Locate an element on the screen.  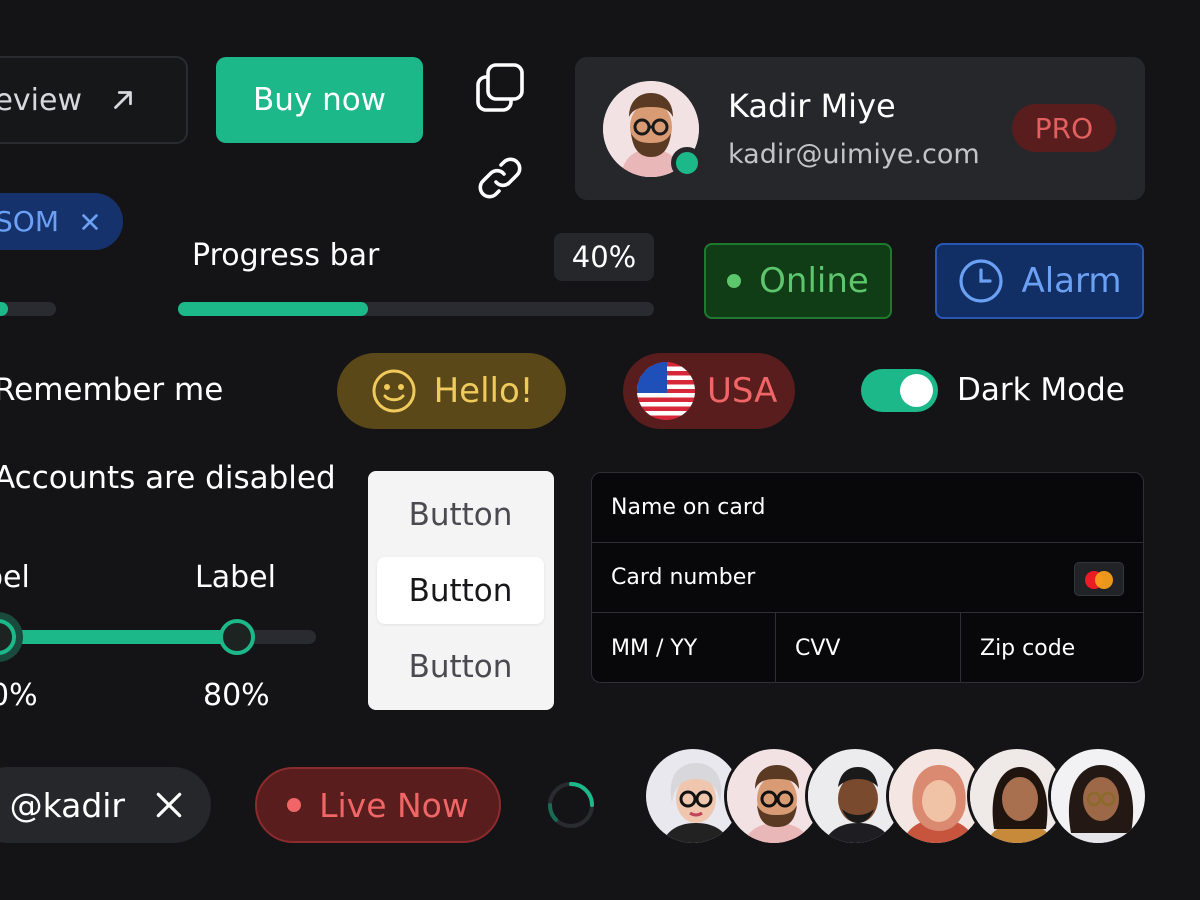
online-badge: Online is located at coordinates (798, 281).